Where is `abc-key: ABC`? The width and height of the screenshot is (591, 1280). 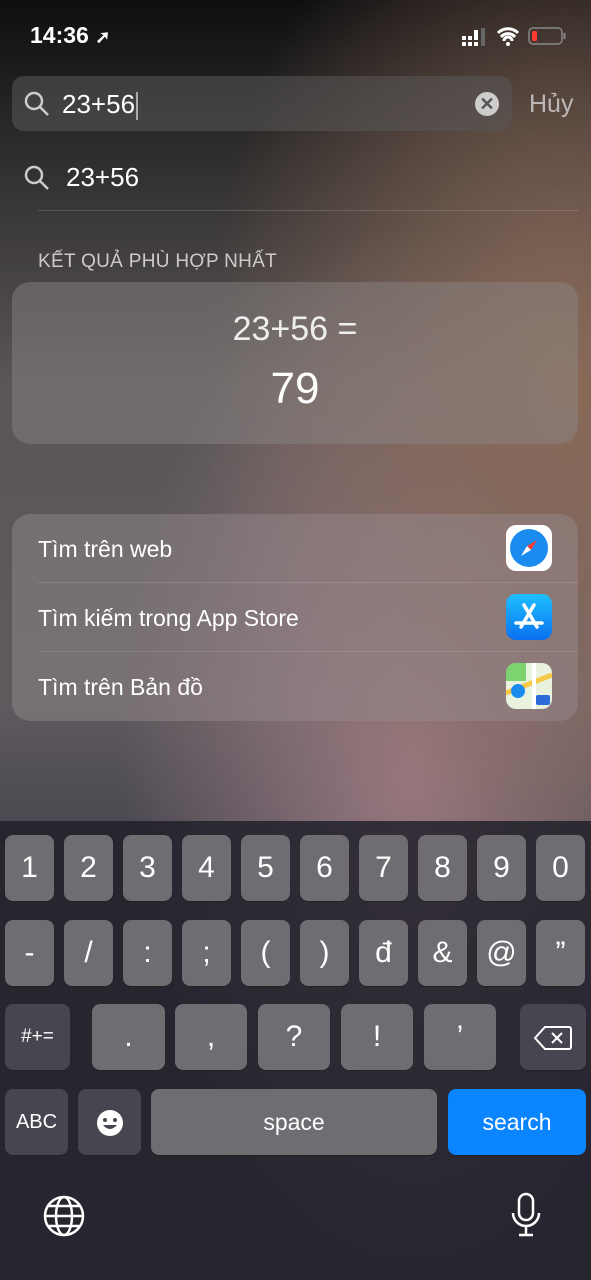
abc-key: ABC is located at coordinates (36, 1122).